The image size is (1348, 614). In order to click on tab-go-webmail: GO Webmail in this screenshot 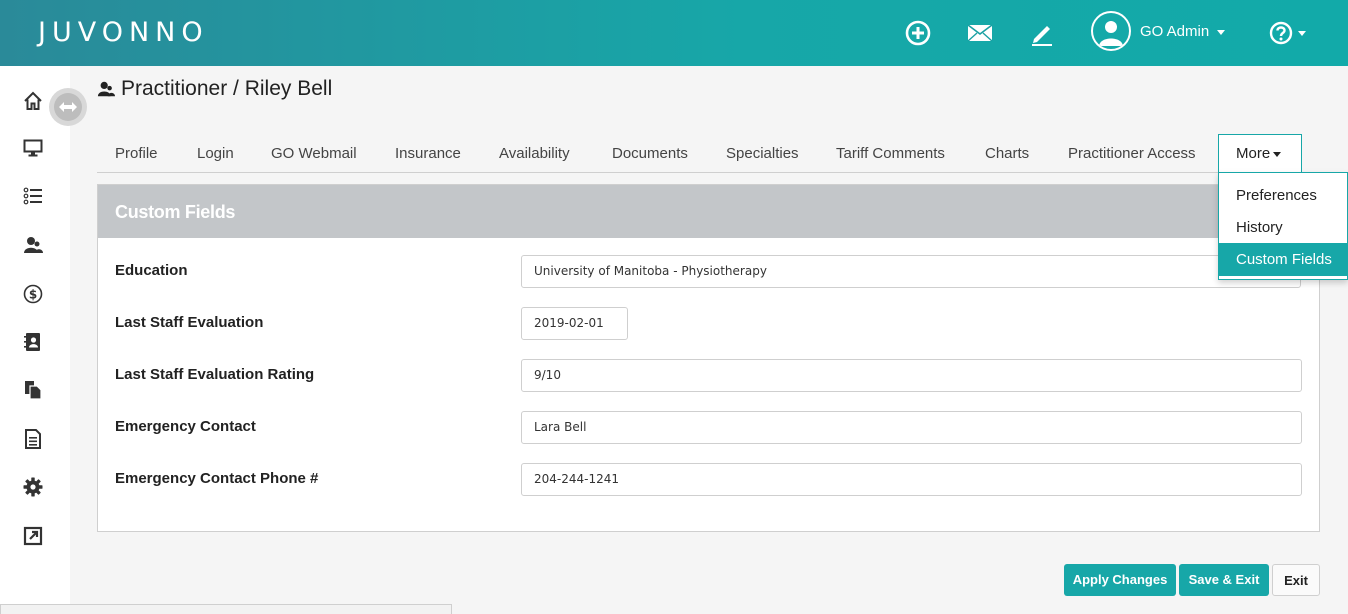, I will do `click(314, 153)`.